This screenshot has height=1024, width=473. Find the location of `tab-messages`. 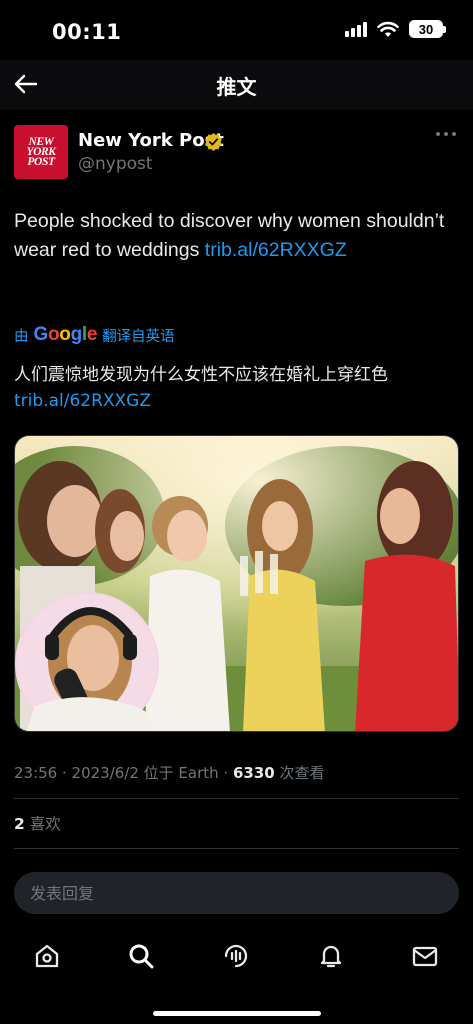

tab-messages is located at coordinates (425, 956).